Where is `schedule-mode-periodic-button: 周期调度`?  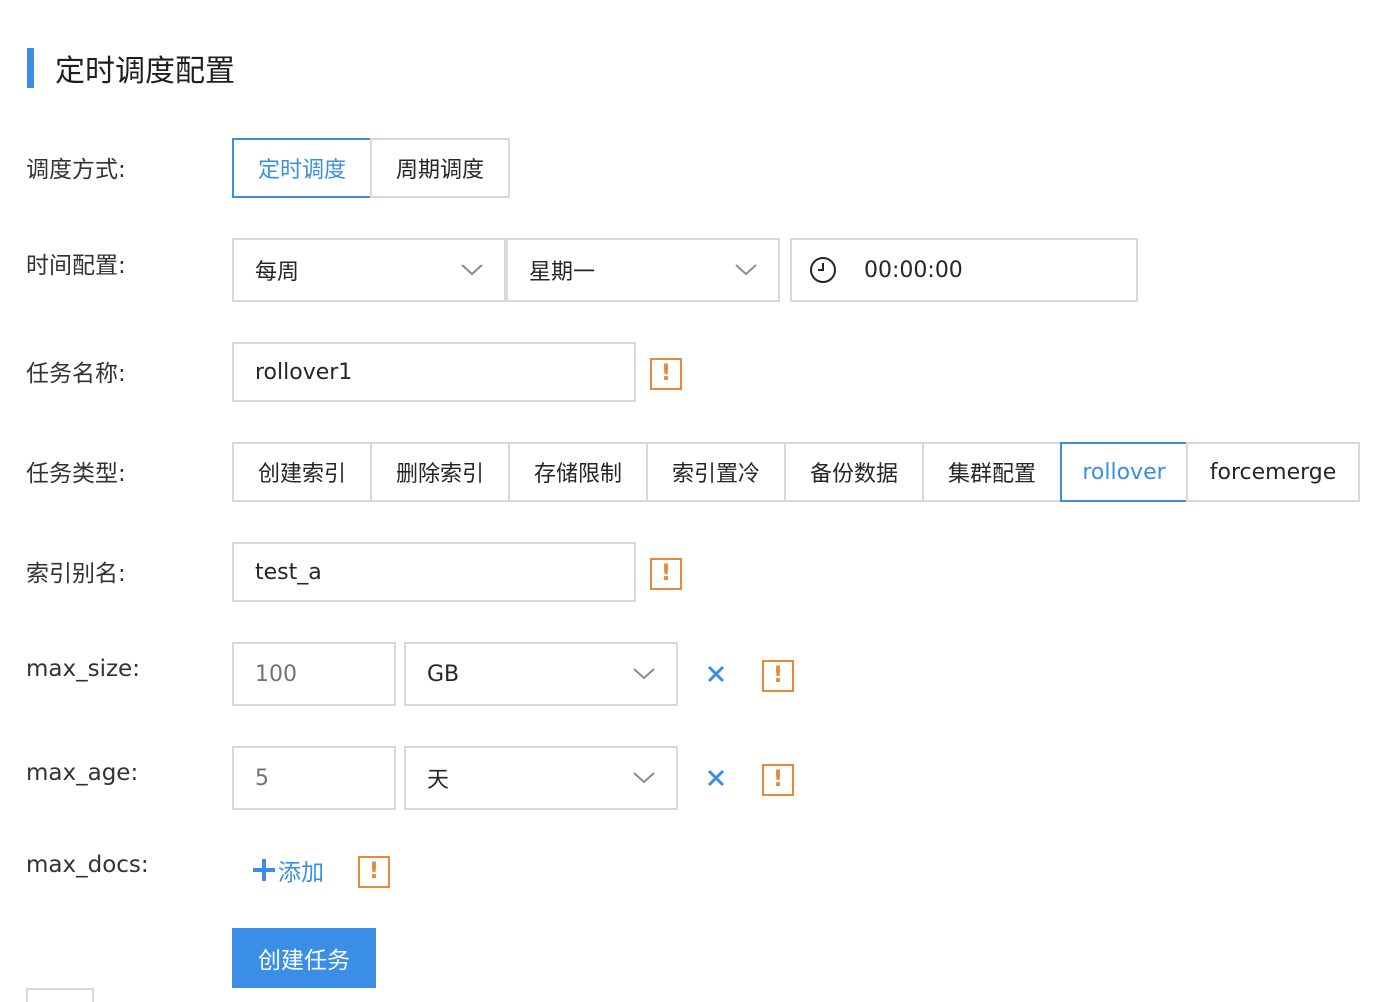
schedule-mode-periodic-button: 周期调度 is located at coordinates (440, 168).